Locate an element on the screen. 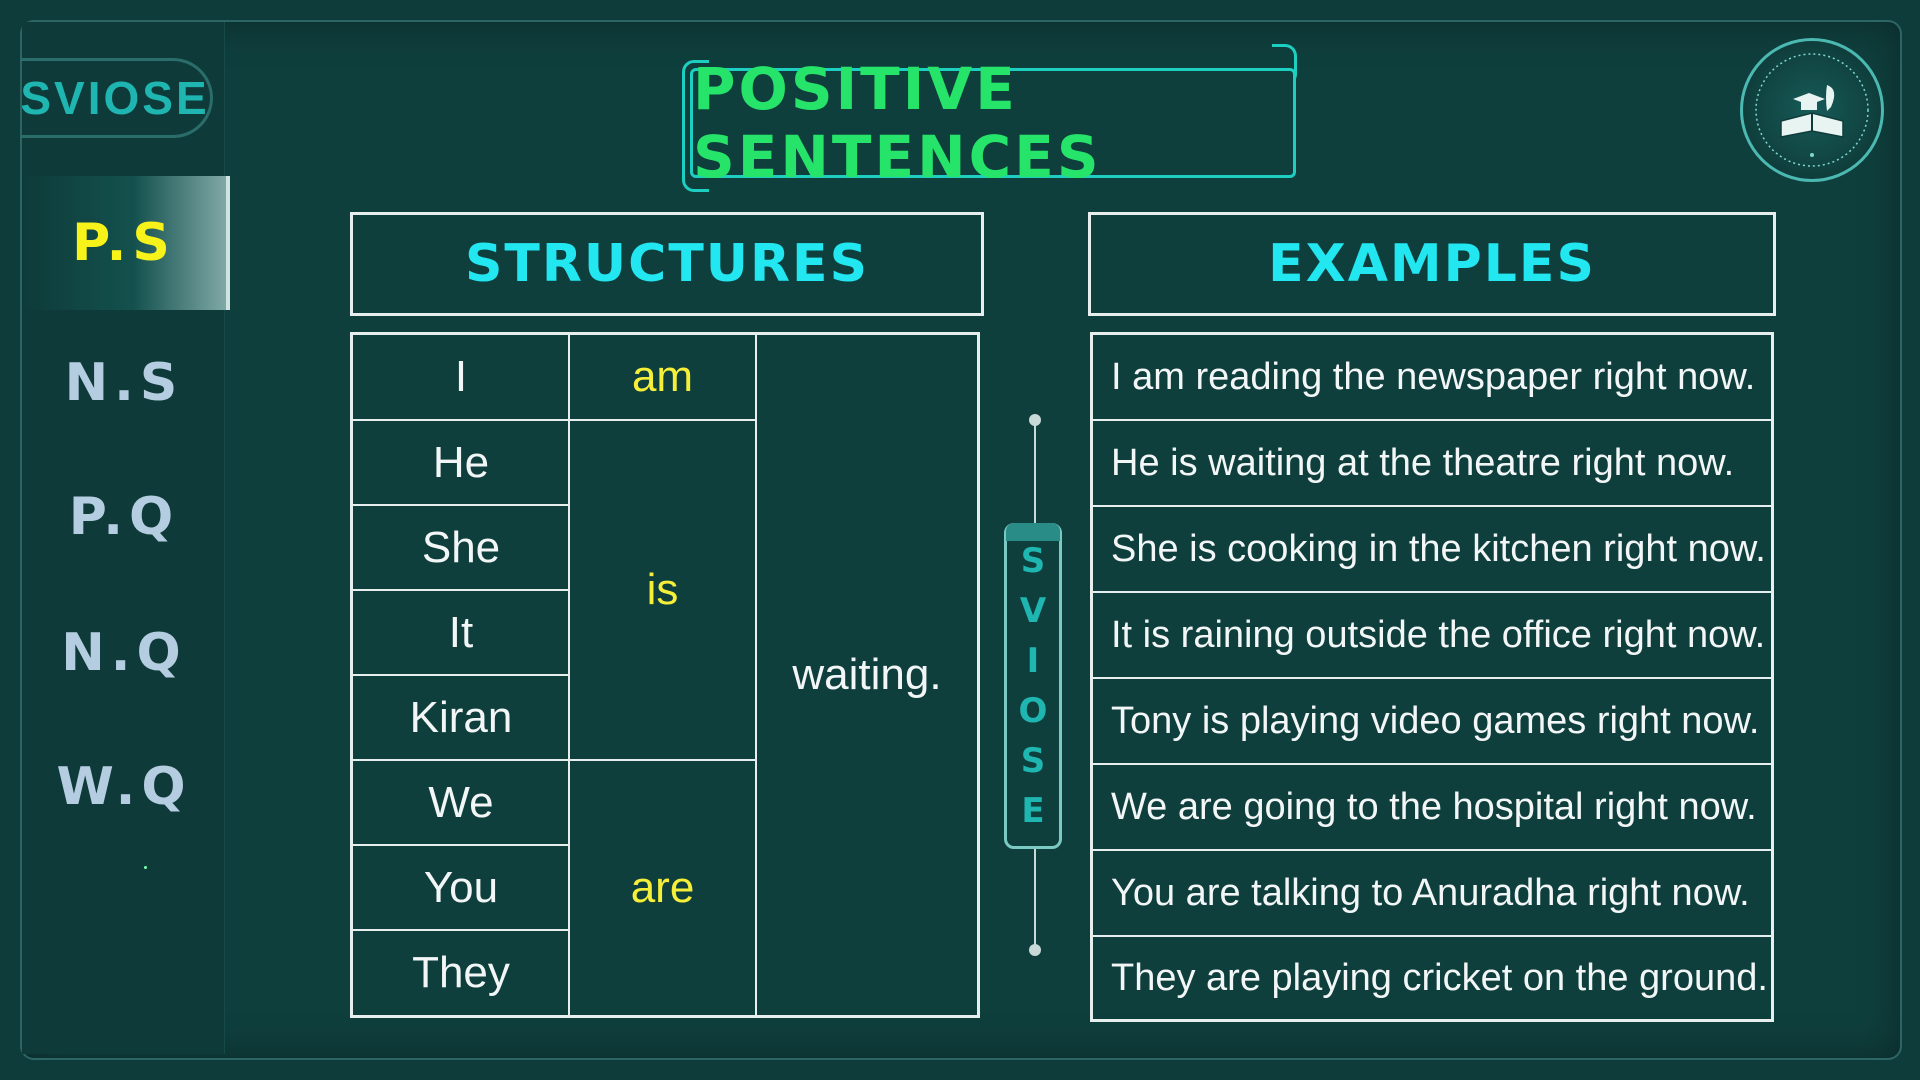 Image resolution: width=1920 pixels, height=1080 pixels. ribbon-letter: I is located at coordinates (1033, 661).